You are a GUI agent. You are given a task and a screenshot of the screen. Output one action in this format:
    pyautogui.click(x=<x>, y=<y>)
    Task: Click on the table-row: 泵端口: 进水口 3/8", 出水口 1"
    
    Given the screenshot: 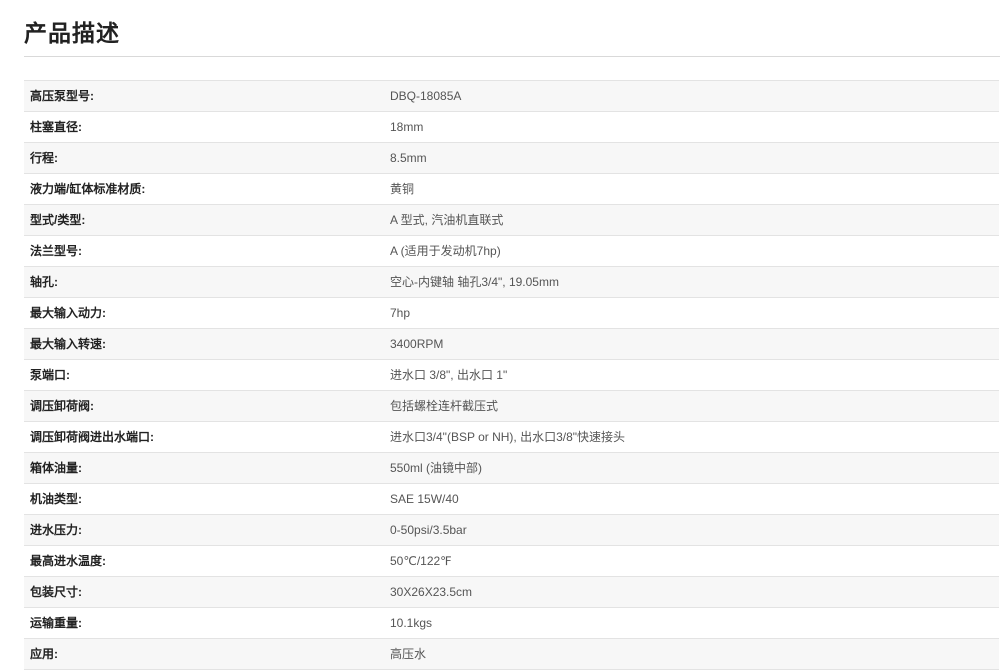 What is the action you would take?
    pyautogui.click(x=511, y=375)
    